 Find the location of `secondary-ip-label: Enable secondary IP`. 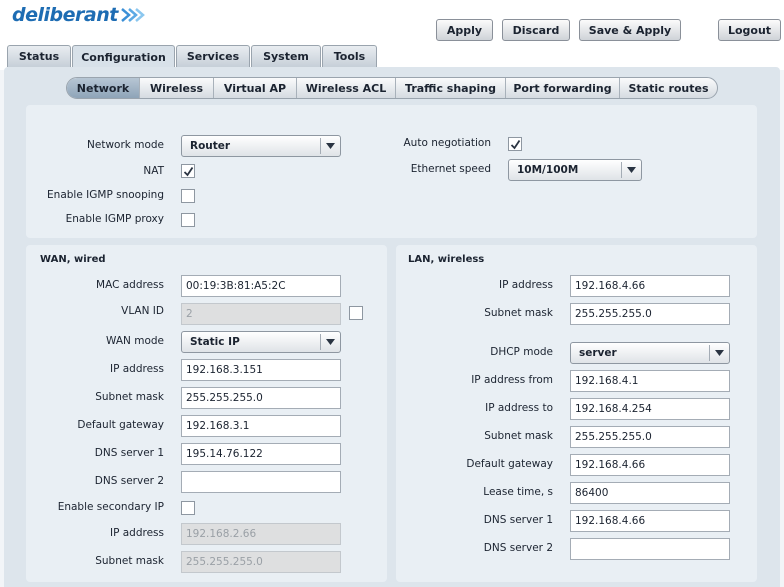

secondary-ip-label: Enable secondary IP is located at coordinates (110, 507).